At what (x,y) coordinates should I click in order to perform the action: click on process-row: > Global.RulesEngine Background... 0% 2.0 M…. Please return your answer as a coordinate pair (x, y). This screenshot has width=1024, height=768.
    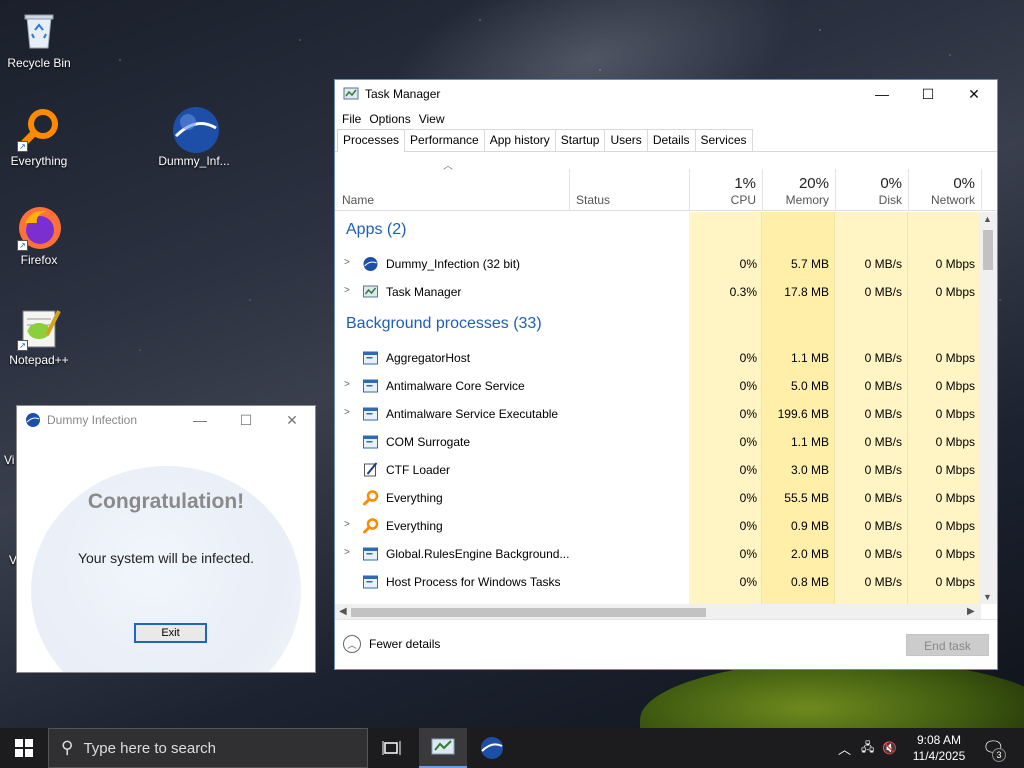
    Looking at the image, I should click on (658, 554).